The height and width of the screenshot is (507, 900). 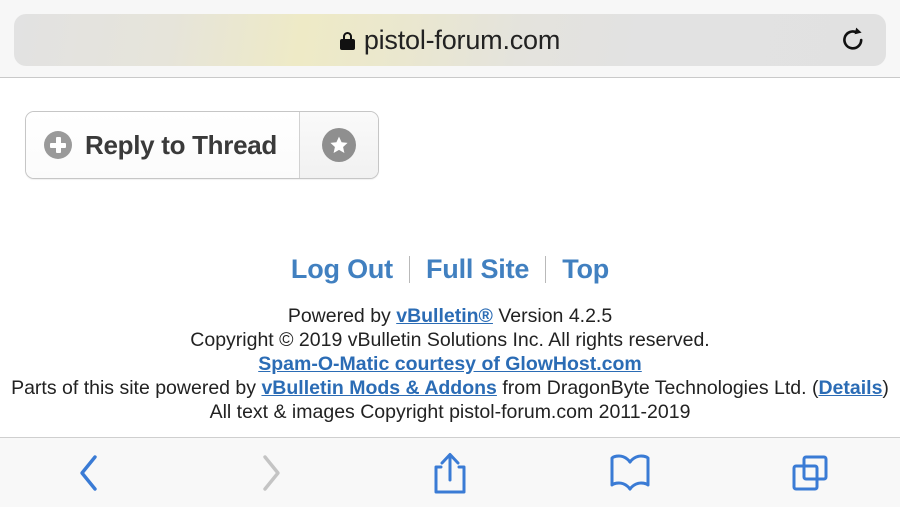 I want to click on parts-mid: from DragonByte Technologies Ltd. (, so click(x=657, y=388).